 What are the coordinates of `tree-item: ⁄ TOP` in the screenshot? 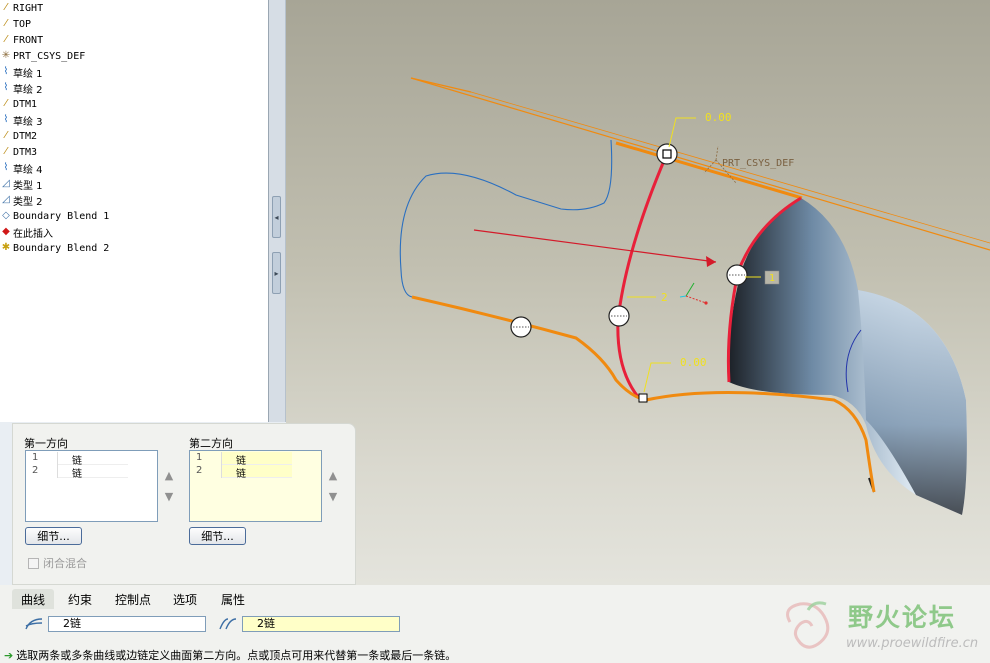 It's located at (15, 24).